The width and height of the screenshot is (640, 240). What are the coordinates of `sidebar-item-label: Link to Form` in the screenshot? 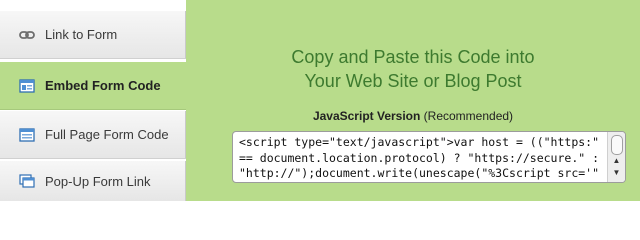 It's located at (81, 34).